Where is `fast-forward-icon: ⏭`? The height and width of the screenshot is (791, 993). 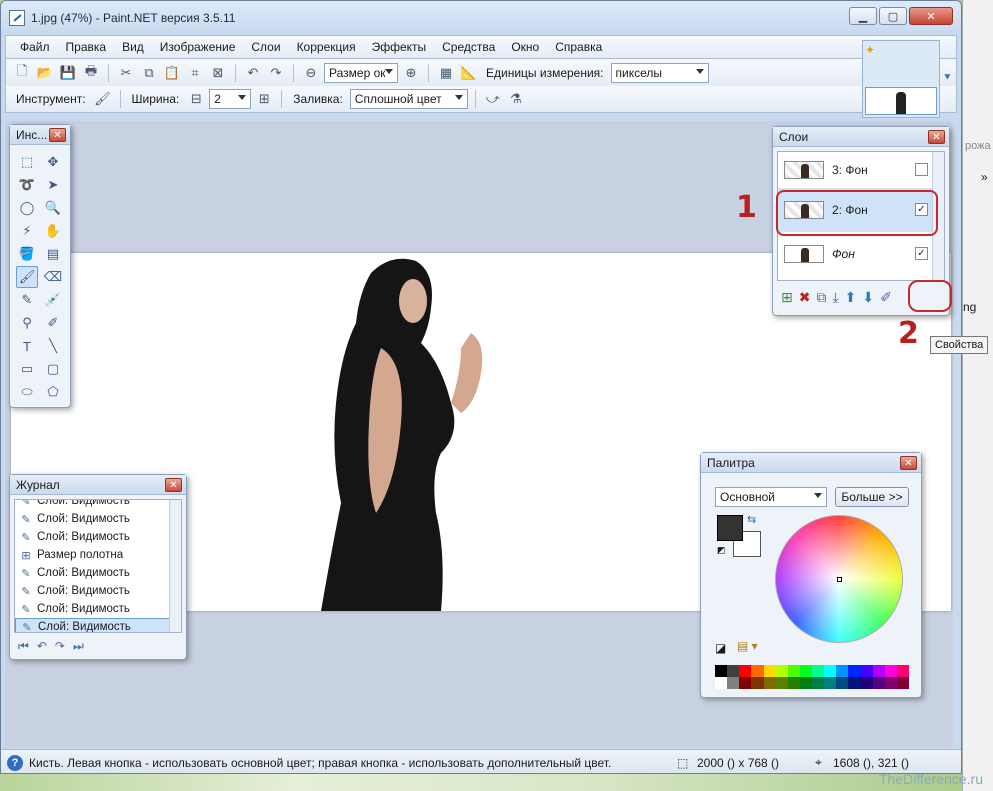 fast-forward-icon: ⏭ is located at coordinates (78, 646).